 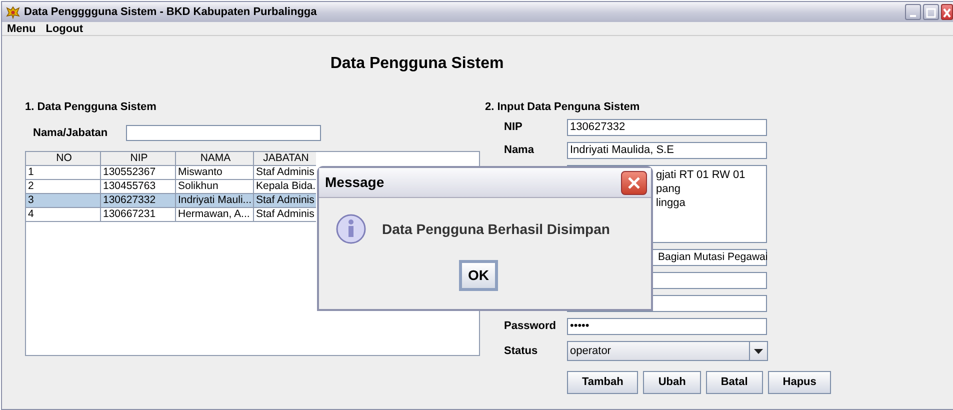 I want to click on text-field: 130627332, so click(x=667, y=127).